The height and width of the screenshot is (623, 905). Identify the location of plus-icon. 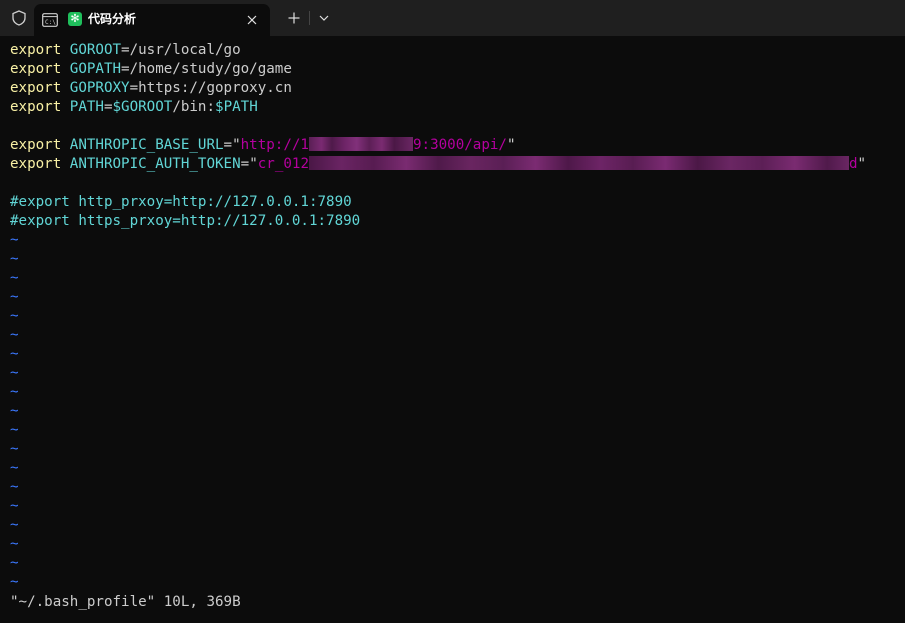
(294, 18).